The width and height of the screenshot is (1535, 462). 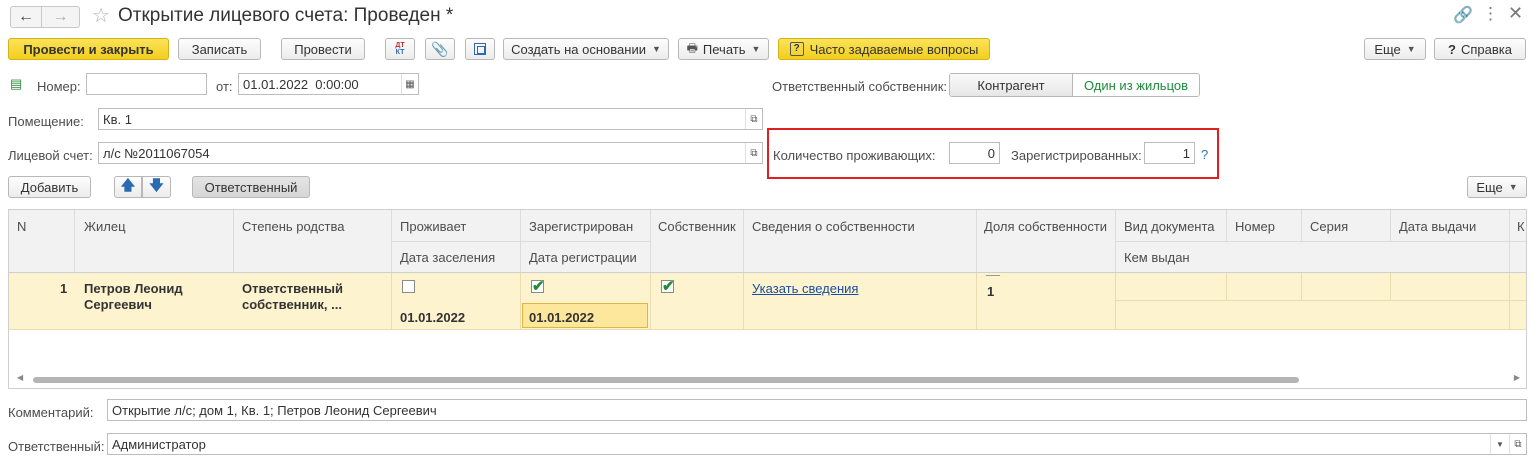 I want to click on structure-button, so click(x=480, y=49).